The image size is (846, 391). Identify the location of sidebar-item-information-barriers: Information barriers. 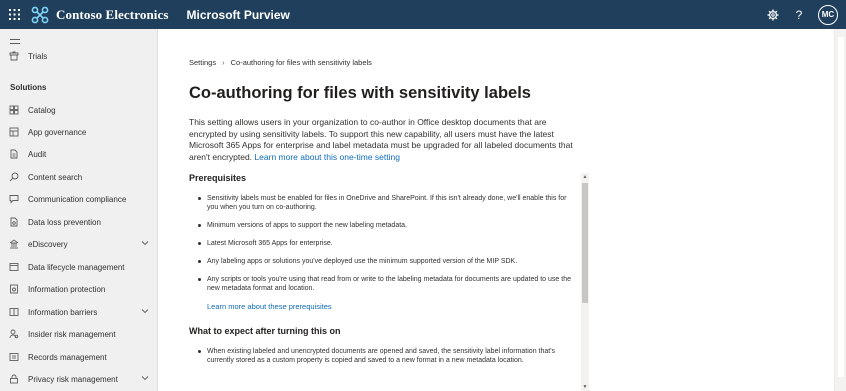
(79, 312).